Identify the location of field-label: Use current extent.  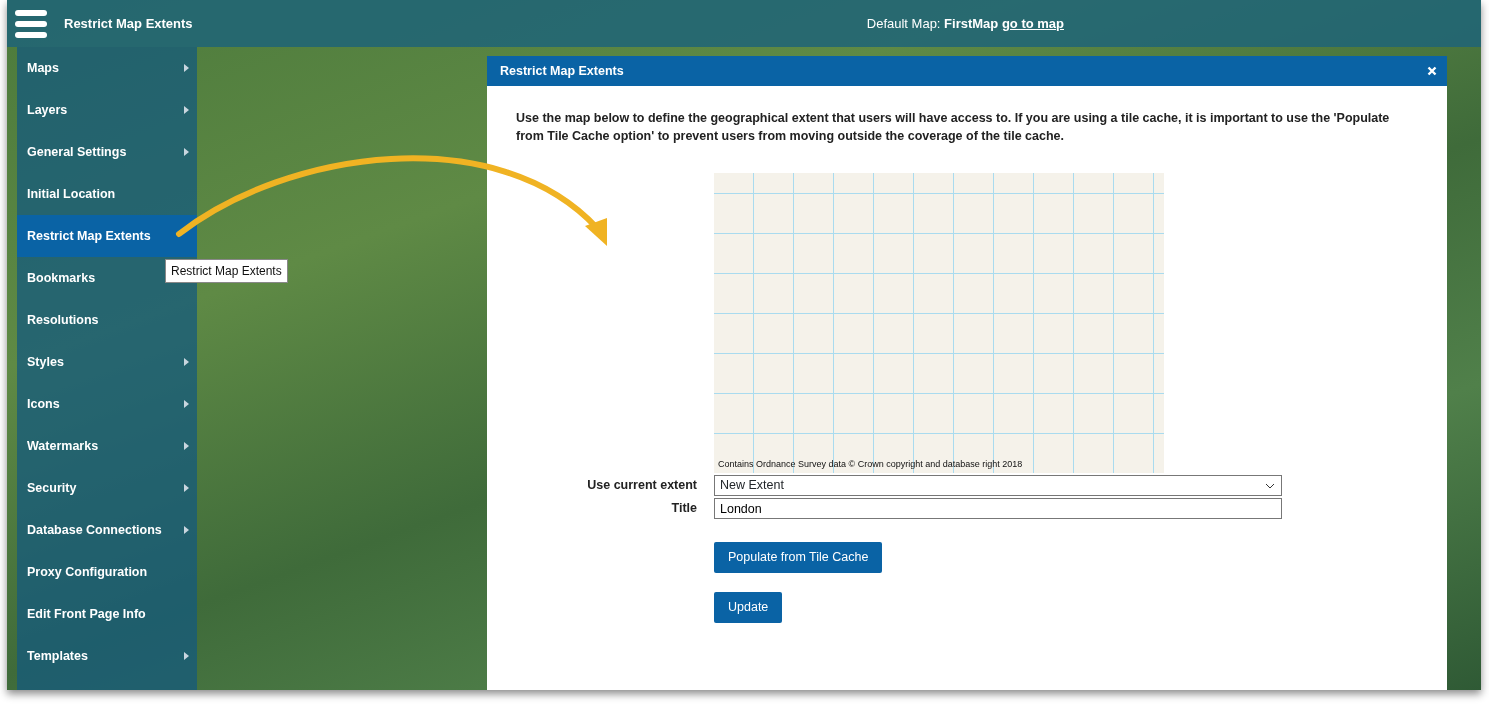
(641, 486).